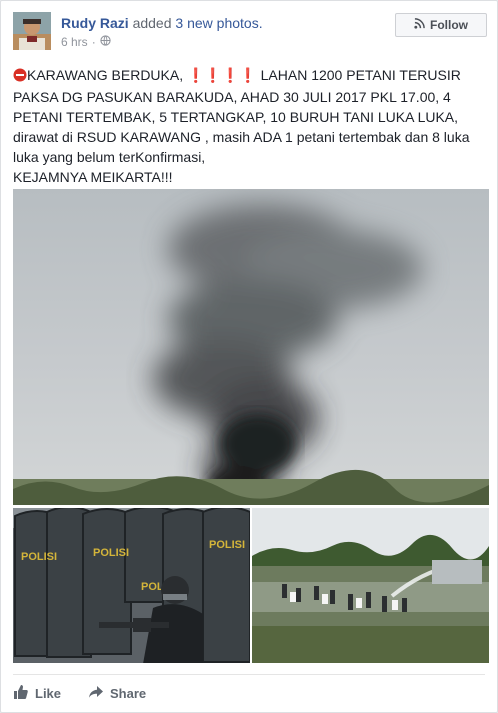  I want to click on post-header: Rudy Razi added 3 new photos., so click(162, 23).